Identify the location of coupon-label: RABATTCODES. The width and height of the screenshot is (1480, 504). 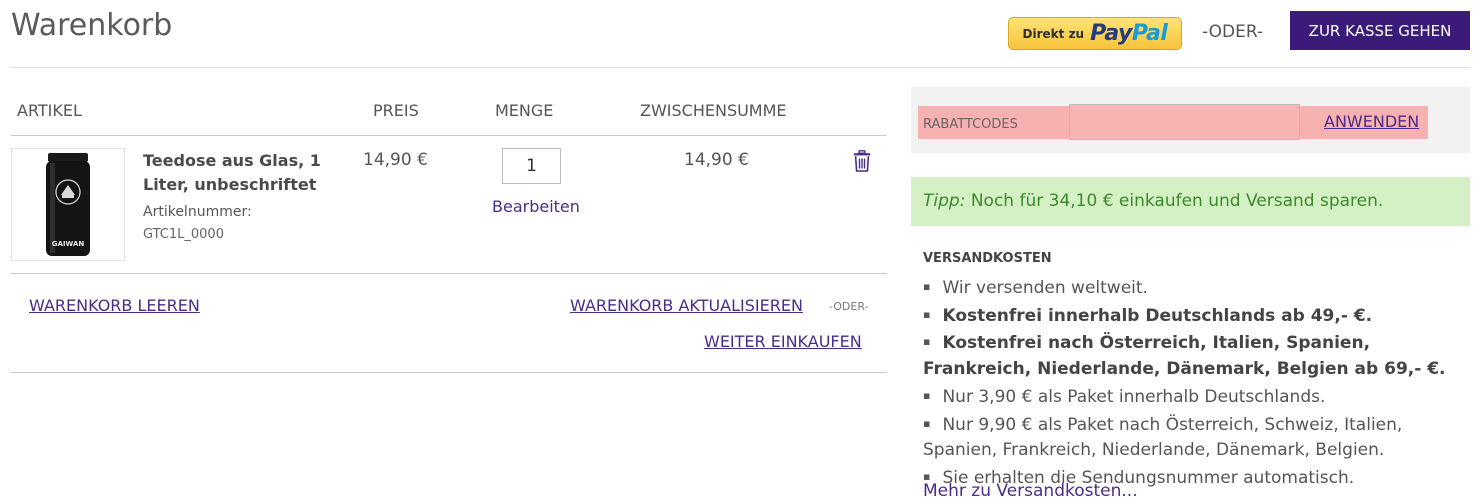
(970, 124).